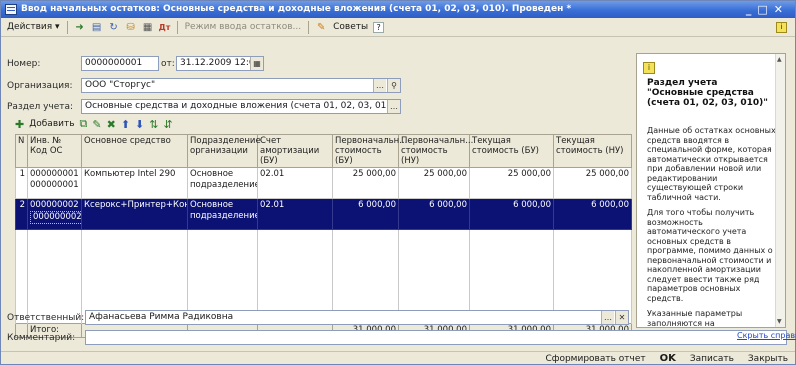 The width and height of the screenshot is (796, 365). I want to click on initial-cost-nu-cell: 25 000,00, so click(434, 183).